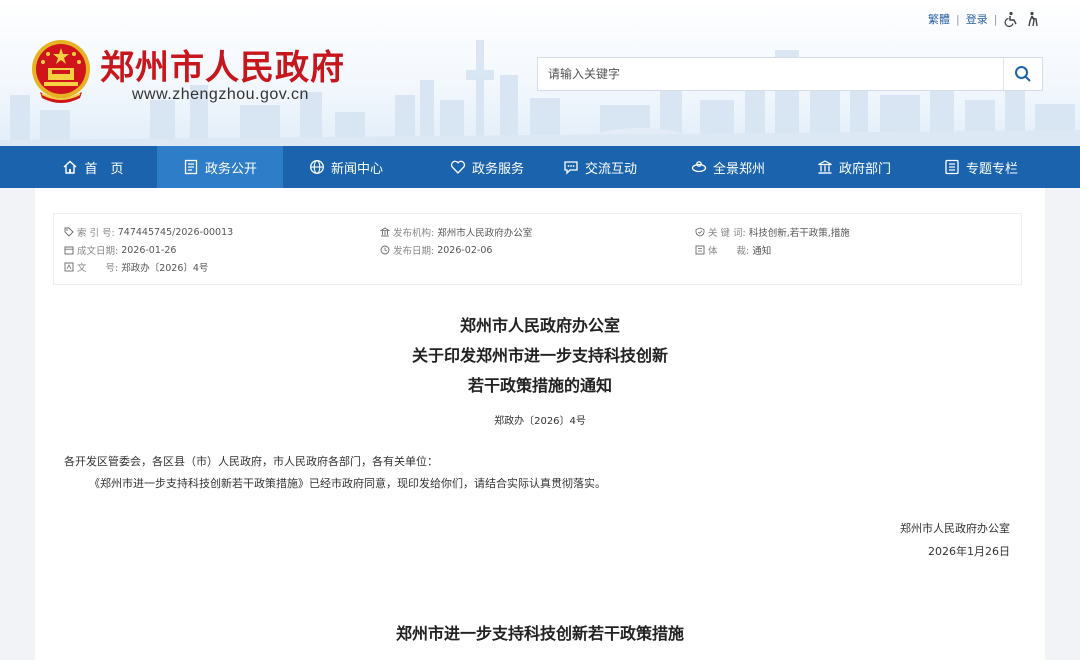  I want to click on meta-key: 关 键 词:, so click(727, 233).